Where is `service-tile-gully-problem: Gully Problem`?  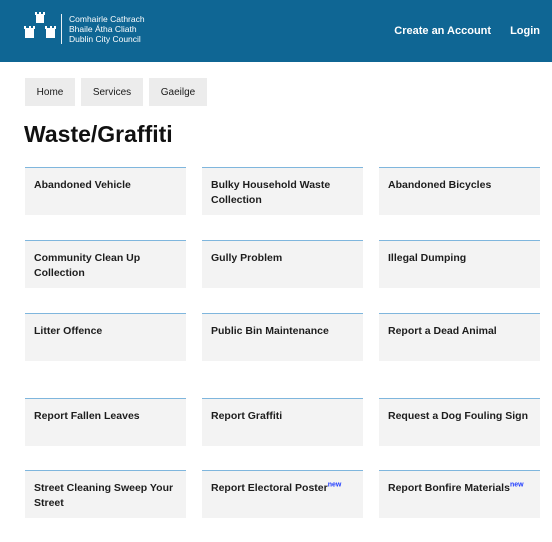
service-tile-gully-problem: Gully Problem is located at coordinates (282, 264).